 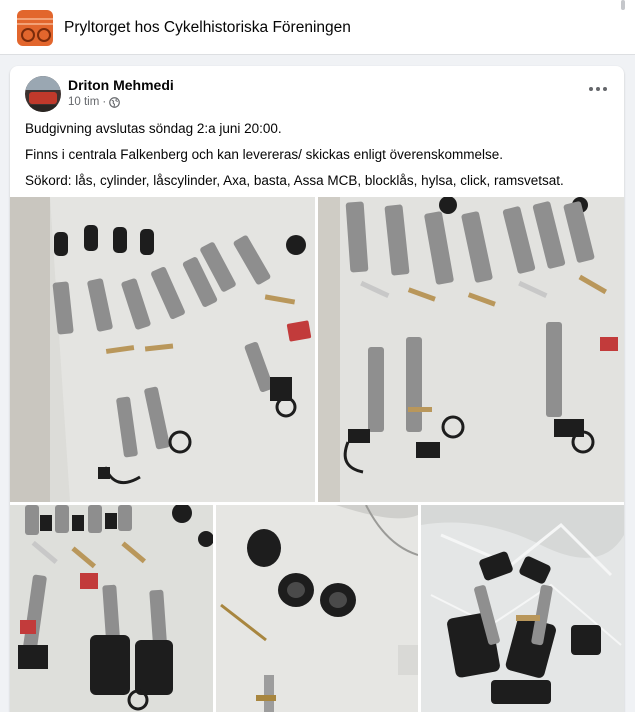 I want to click on author-name: Driton Mehmedi, so click(x=121, y=85).